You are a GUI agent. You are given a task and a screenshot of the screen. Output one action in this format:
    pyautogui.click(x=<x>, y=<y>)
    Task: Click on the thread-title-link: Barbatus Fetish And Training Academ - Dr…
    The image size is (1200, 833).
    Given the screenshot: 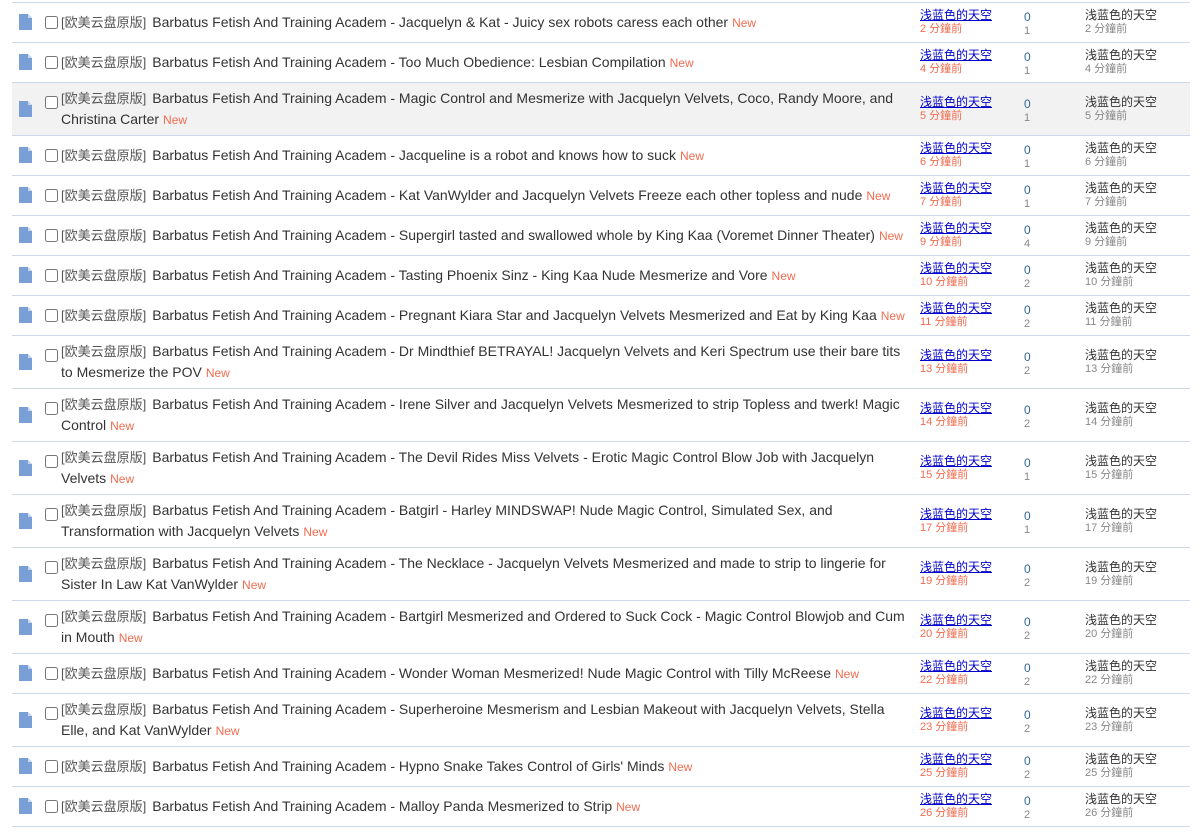 What is the action you would take?
    pyautogui.click(x=480, y=361)
    